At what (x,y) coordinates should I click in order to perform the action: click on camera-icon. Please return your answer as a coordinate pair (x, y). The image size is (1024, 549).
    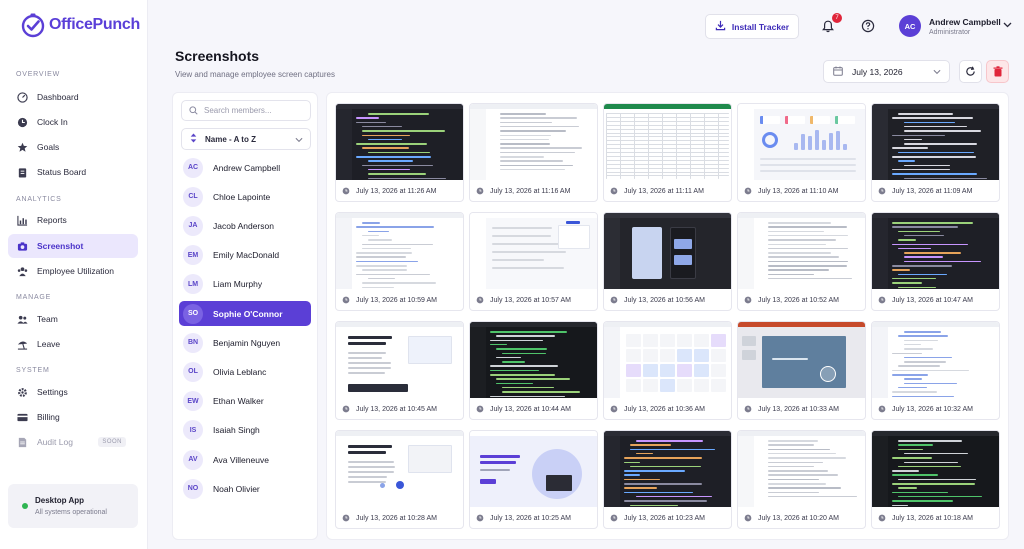
    Looking at the image, I should click on (22, 246).